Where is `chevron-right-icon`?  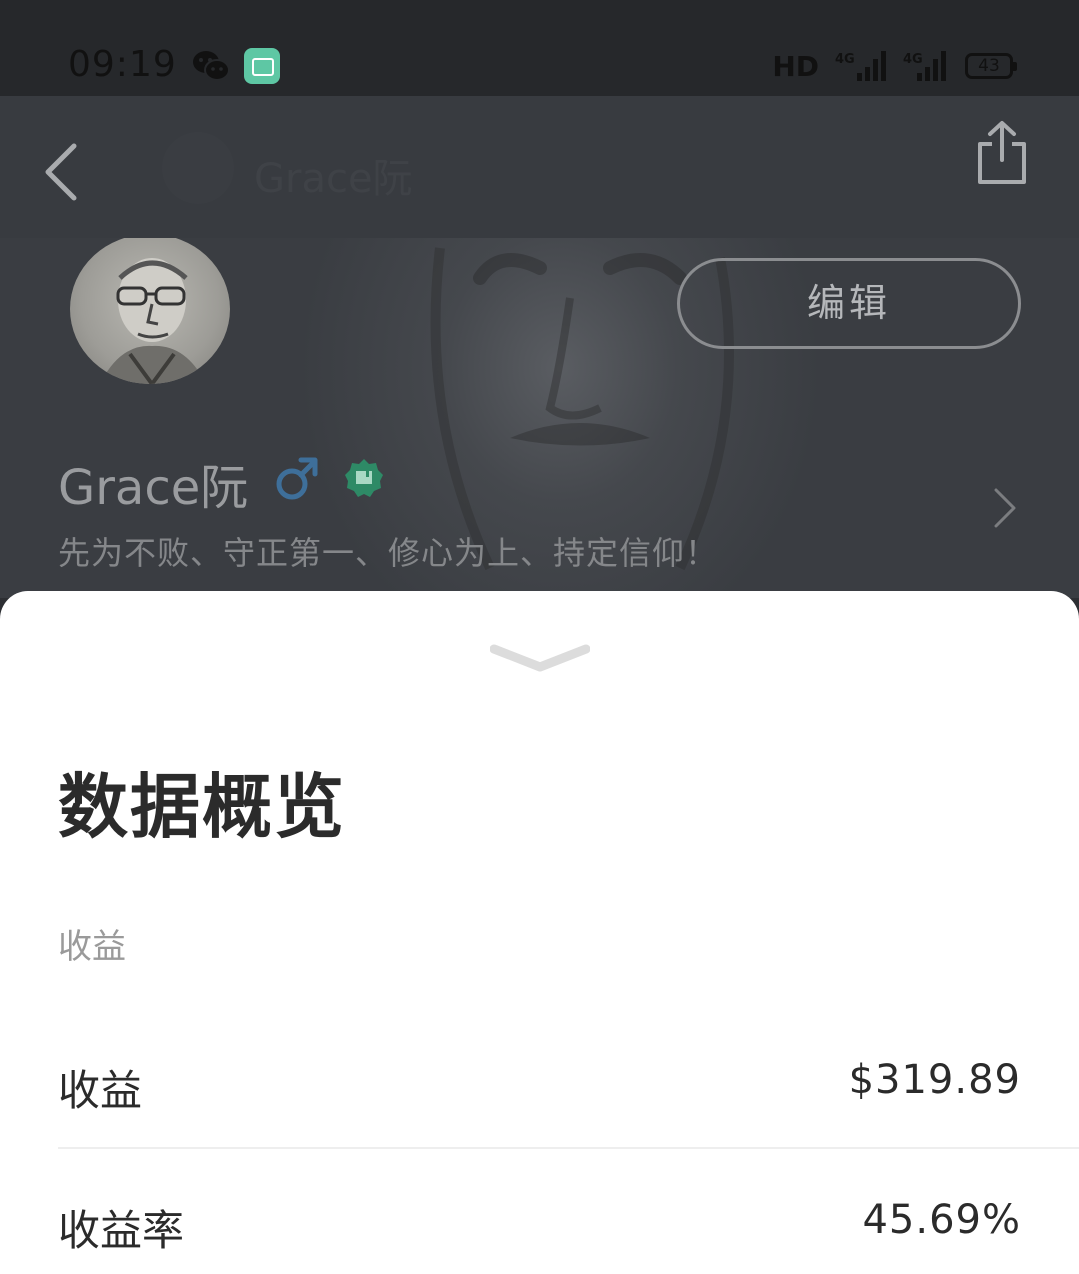
chevron-right-icon is located at coordinates (1005, 508).